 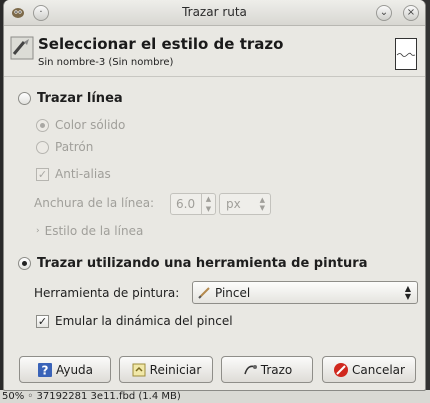 I want to click on stroke-line-option: Trazar línea, so click(x=70, y=98).